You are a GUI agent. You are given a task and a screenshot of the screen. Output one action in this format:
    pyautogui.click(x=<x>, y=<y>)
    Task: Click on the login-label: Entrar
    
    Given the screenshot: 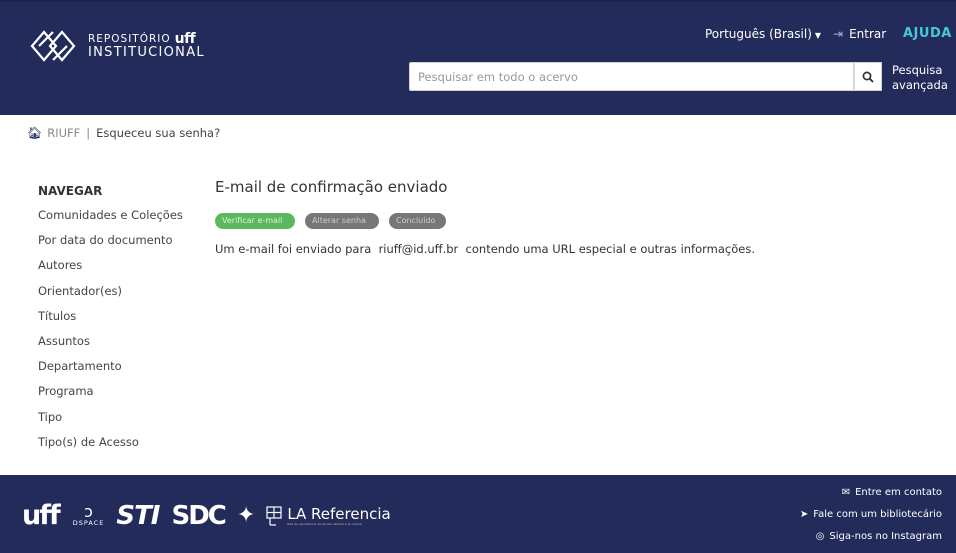 What is the action you would take?
    pyautogui.click(x=868, y=34)
    